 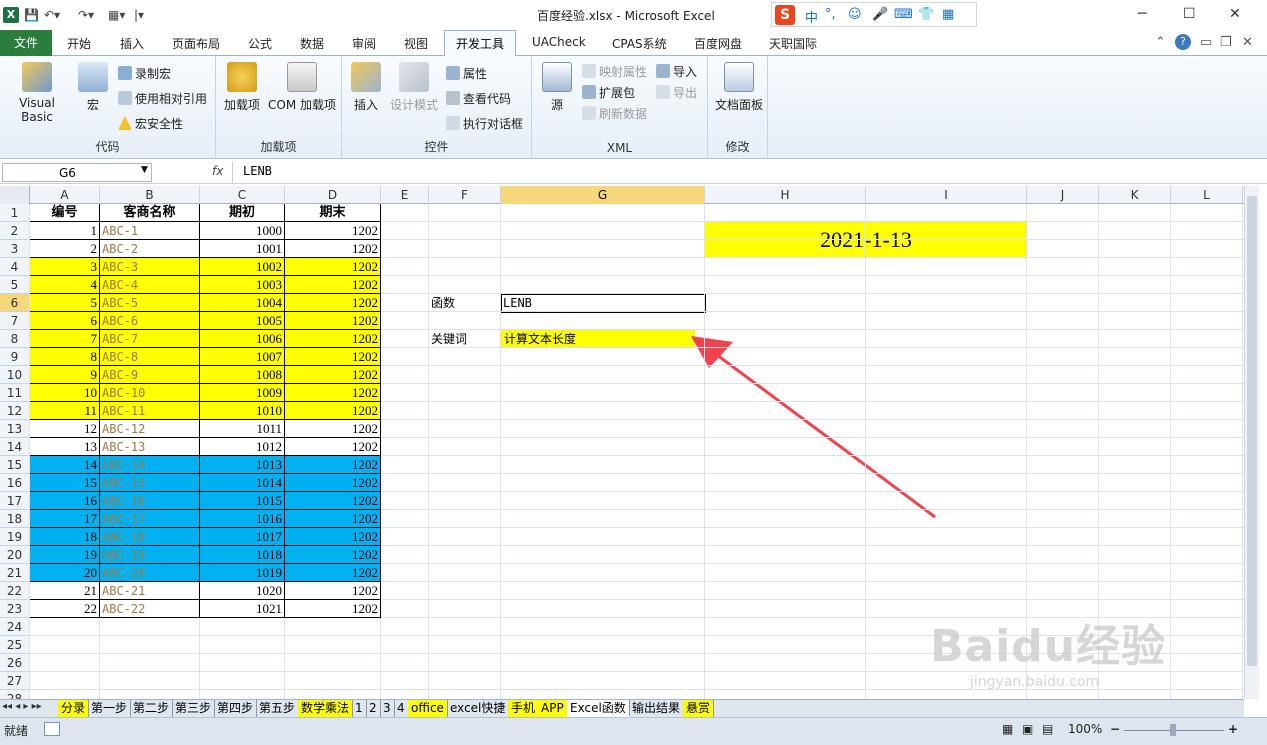 I want to click on table-cell-name: ABC-16, so click(x=150, y=501).